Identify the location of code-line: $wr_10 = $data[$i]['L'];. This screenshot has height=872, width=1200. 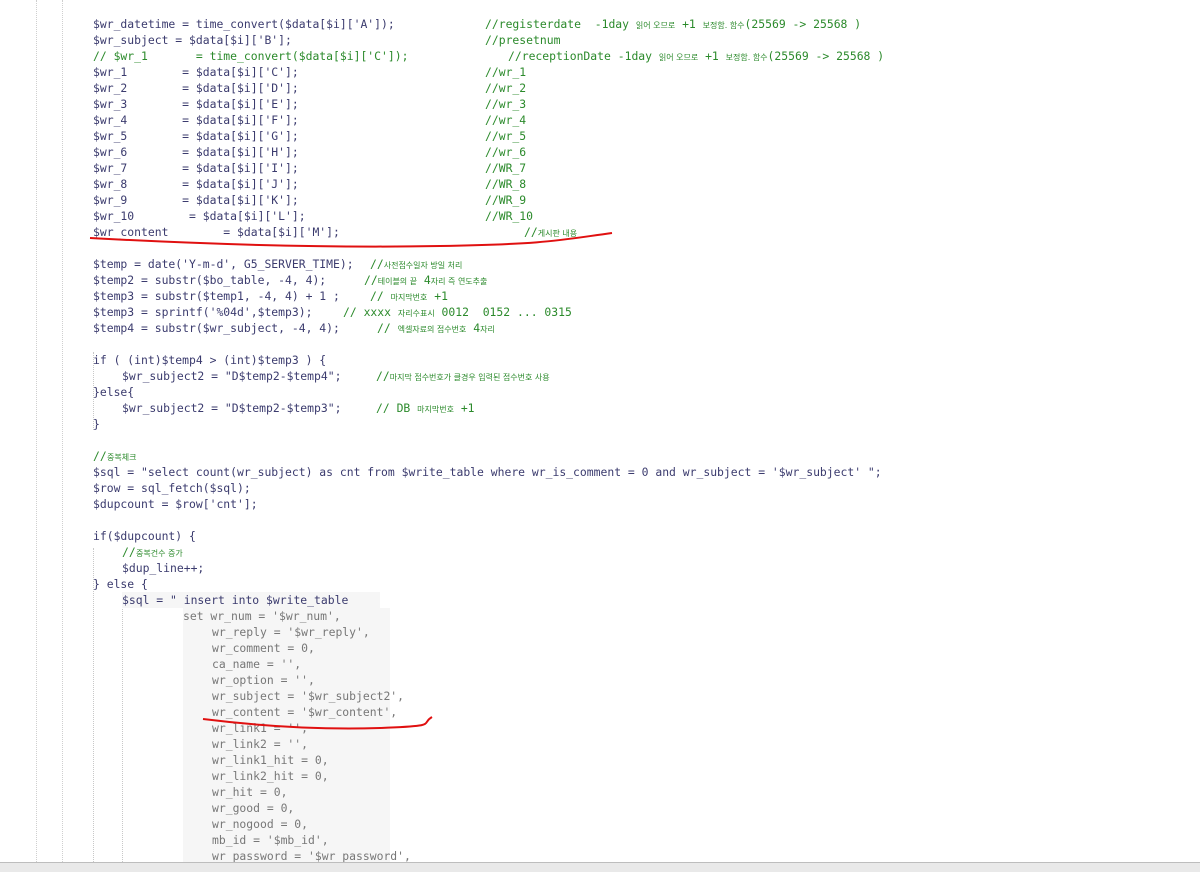
(199, 216).